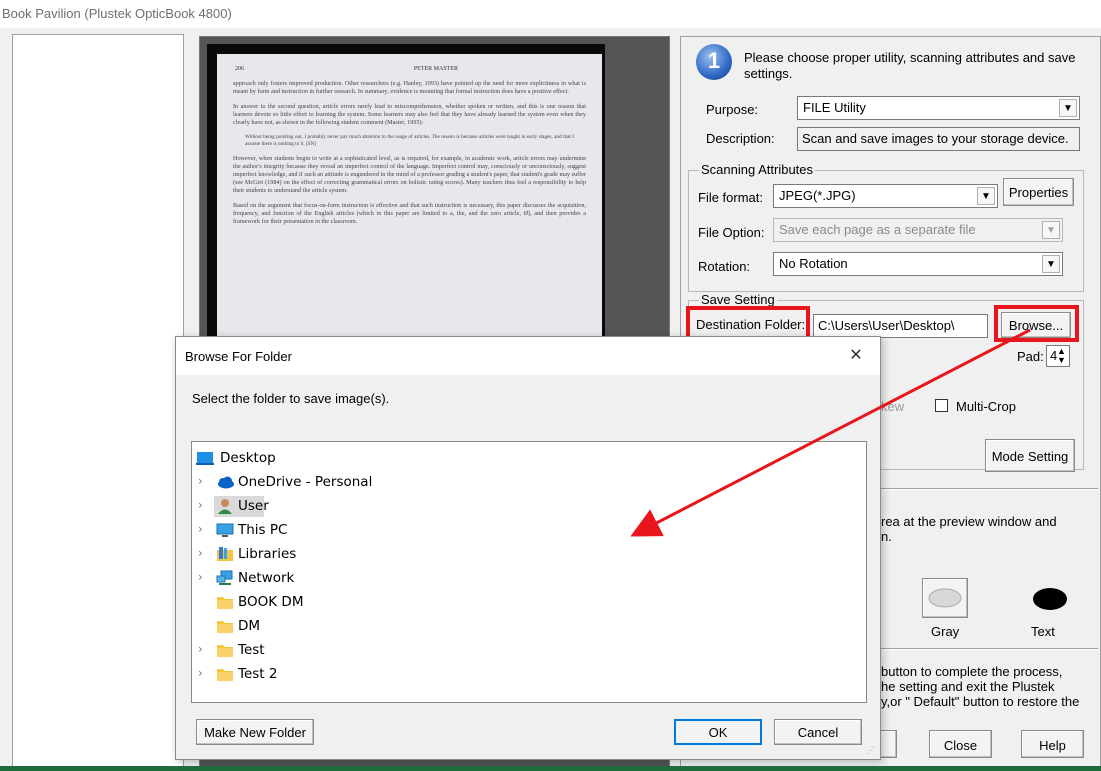 The width and height of the screenshot is (1101, 771). What do you see at coordinates (834, 107) in the screenshot?
I see `purpose-select-value: FILE Utility` at bounding box center [834, 107].